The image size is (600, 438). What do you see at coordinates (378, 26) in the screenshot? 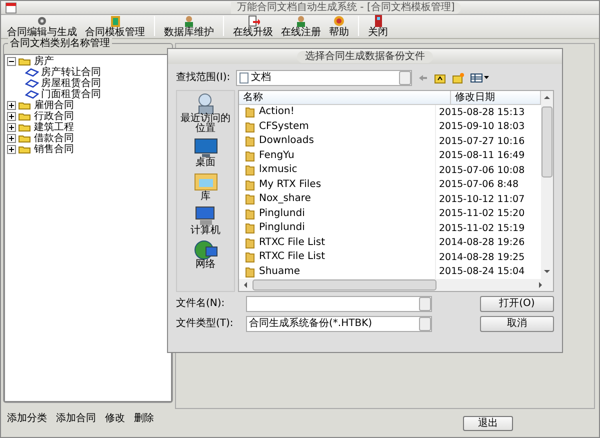
I see `toolbar-button: 关闭` at bounding box center [378, 26].